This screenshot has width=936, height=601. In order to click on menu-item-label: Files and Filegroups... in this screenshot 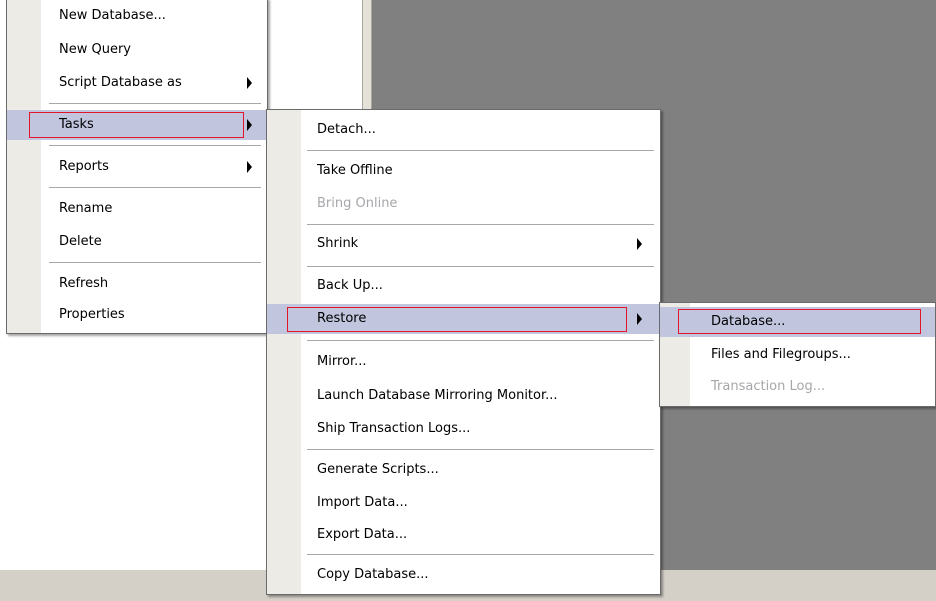, I will do `click(781, 354)`.